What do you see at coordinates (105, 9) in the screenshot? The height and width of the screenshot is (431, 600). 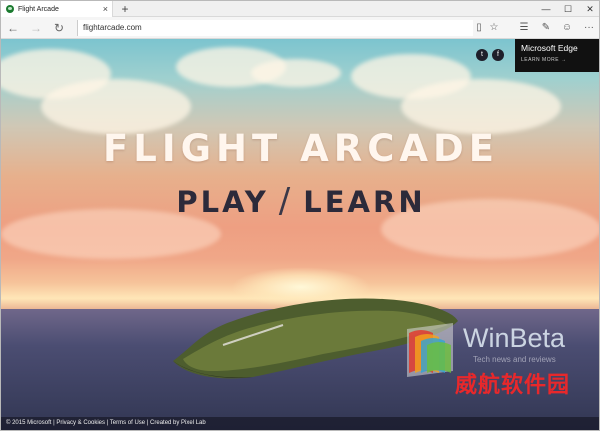 I see `tab-close-icon: ×` at bounding box center [105, 9].